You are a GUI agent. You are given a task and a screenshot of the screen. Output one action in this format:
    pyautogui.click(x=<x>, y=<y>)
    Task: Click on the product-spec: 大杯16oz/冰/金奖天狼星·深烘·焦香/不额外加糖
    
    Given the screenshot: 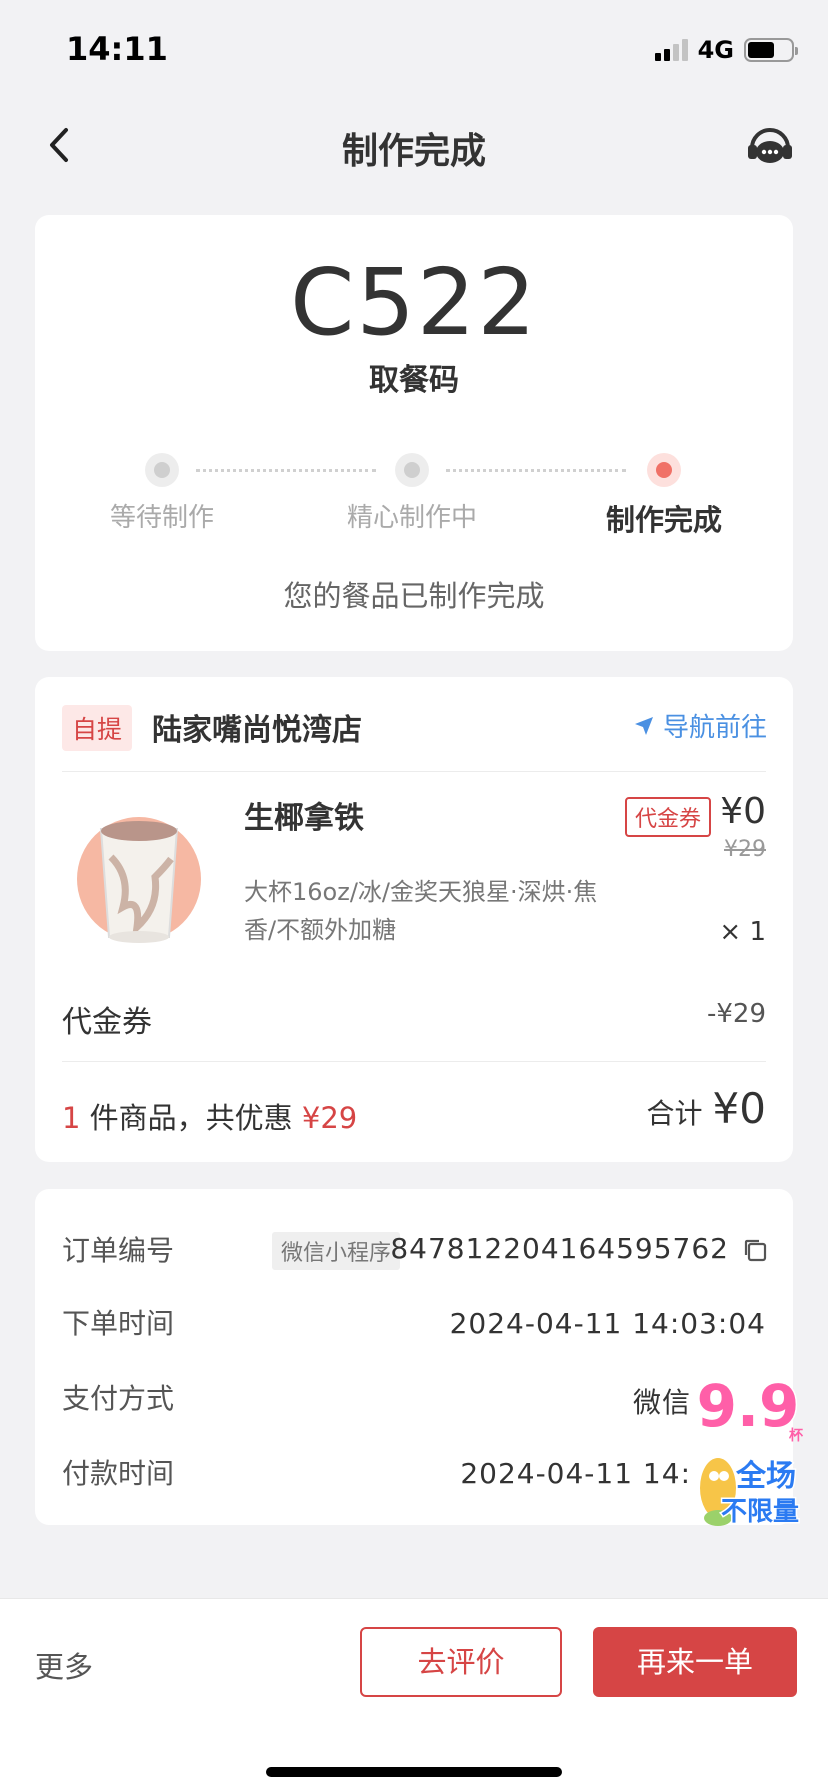 What is the action you would take?
    pyautogui.click(x=421, y=911)
    